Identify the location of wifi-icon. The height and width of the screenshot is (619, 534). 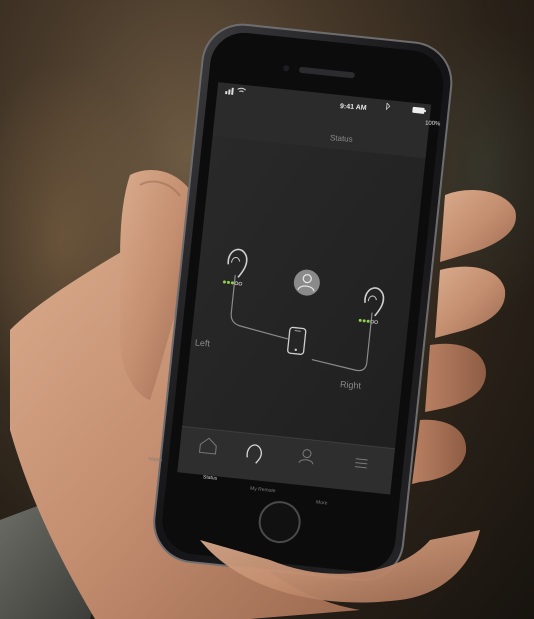
(241, 90).